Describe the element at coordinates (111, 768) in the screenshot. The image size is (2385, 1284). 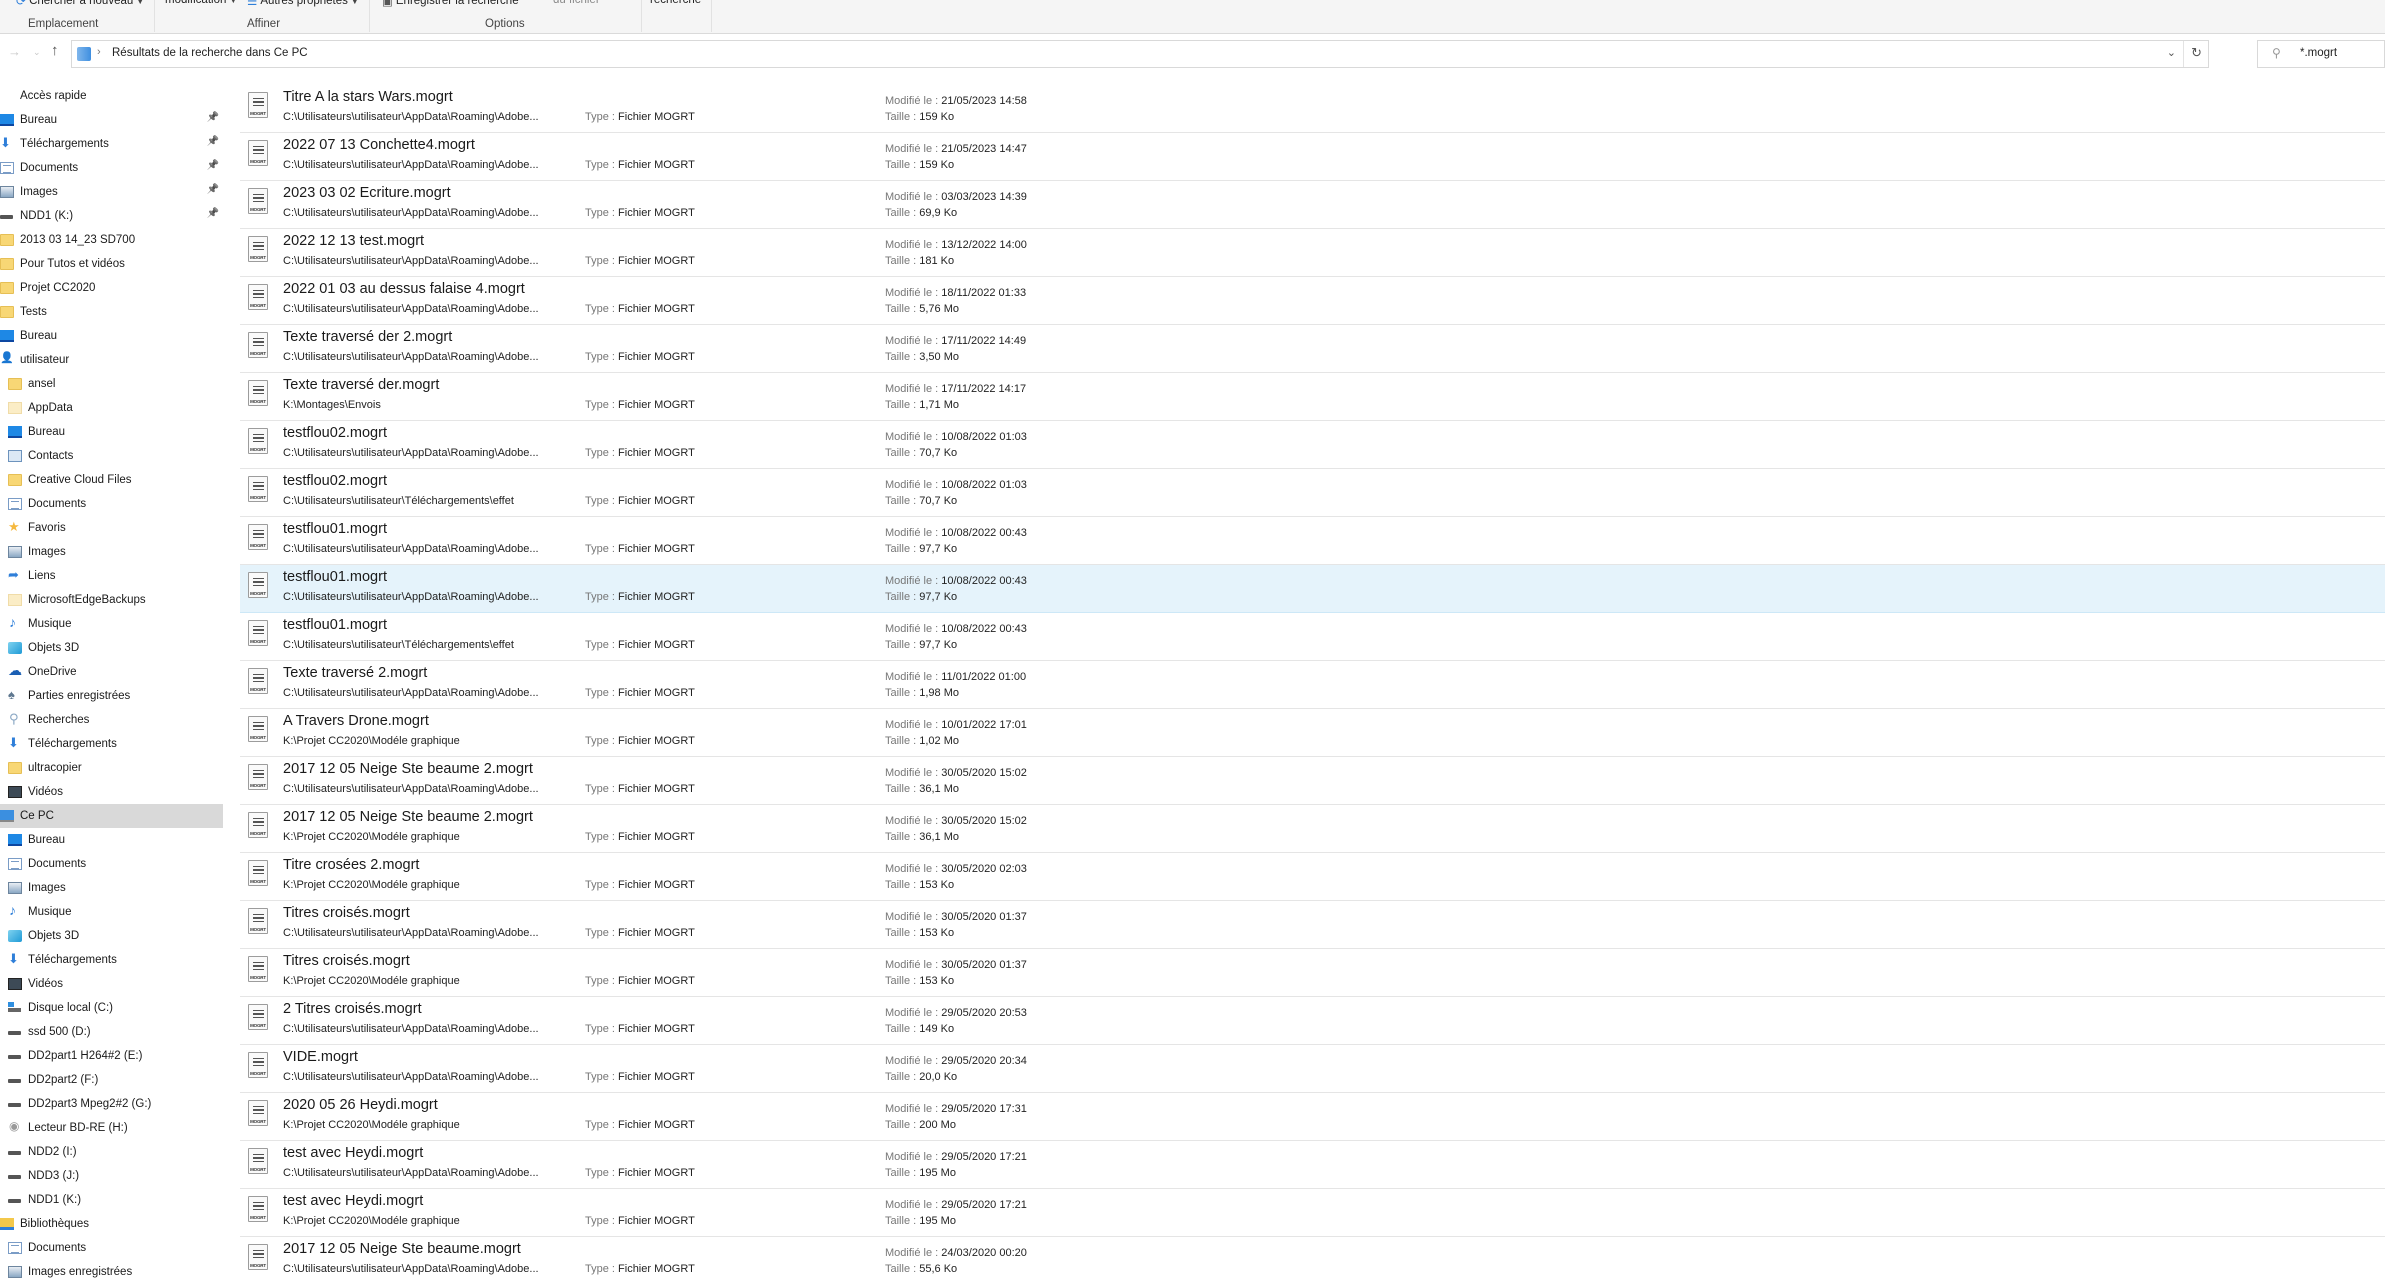
I see `sidebar-item: ultracopier` at that location.